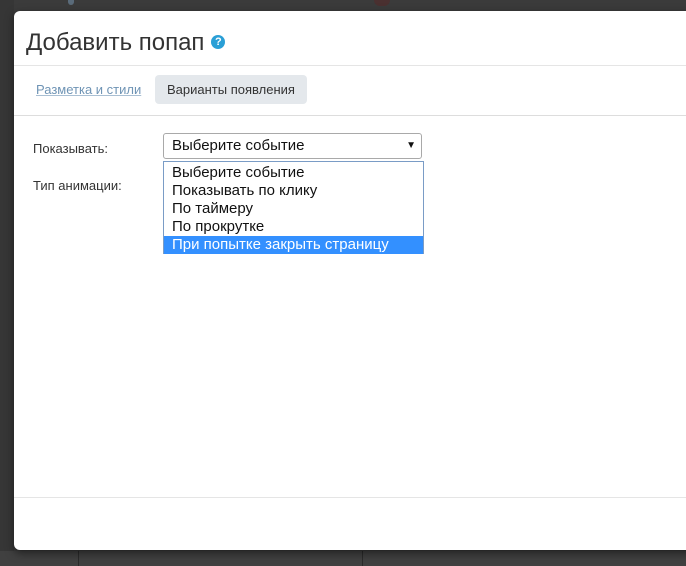 The height and width of the screenshot is (566, 686). I want to click on dropdown-option-select-event: Выберите событие, so click(293, 173).